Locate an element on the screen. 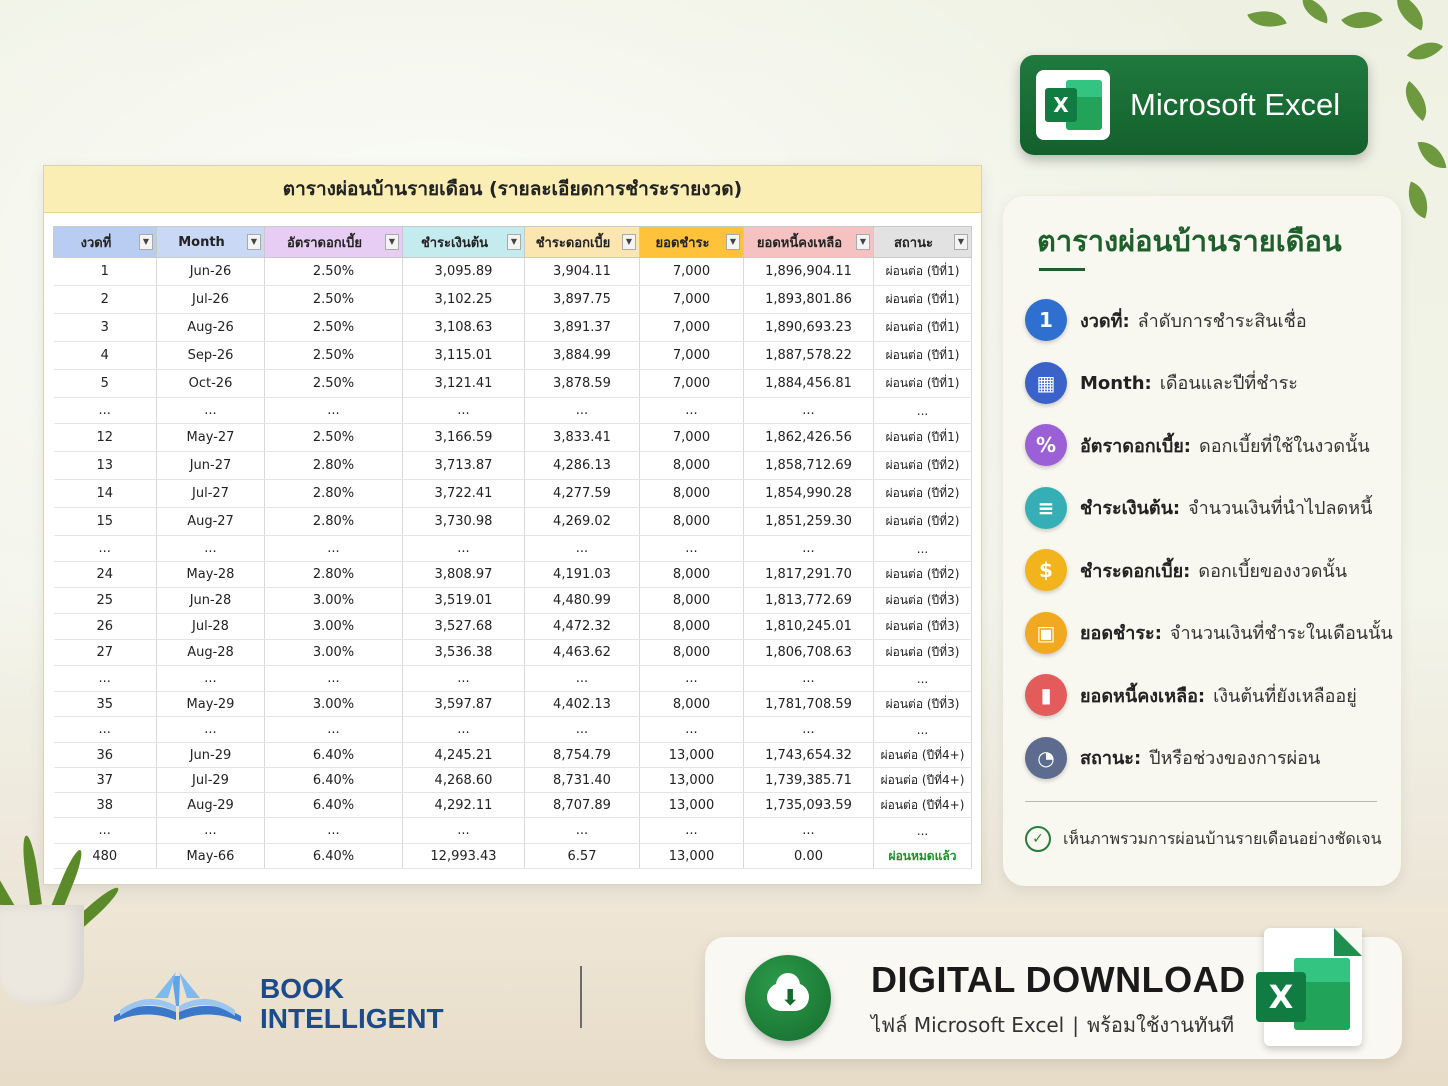 The width and height of the screenshot is (1448, 1086). table-cell: 8,731.40 is located at coordinates (582, 780).